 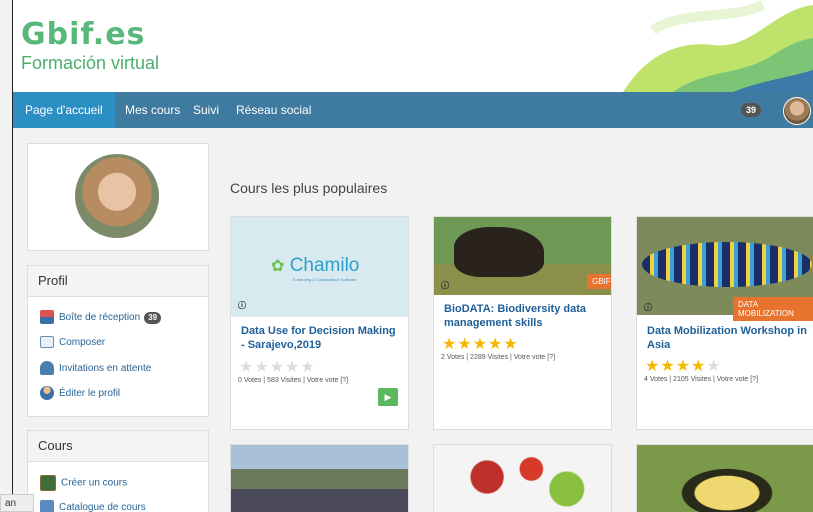 I want to click on menu-course-catalog-label: Catalogue de cours, so click(x=102, y=507).